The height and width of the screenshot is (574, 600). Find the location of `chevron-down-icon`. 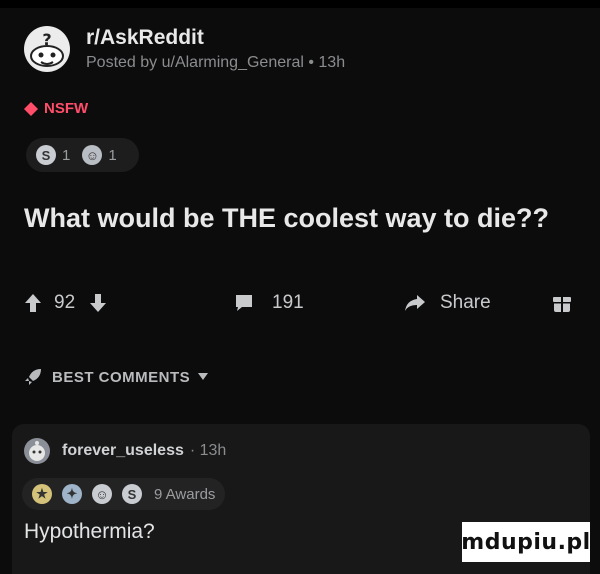

chevron-down-icon is located at coordinates (203, 376).